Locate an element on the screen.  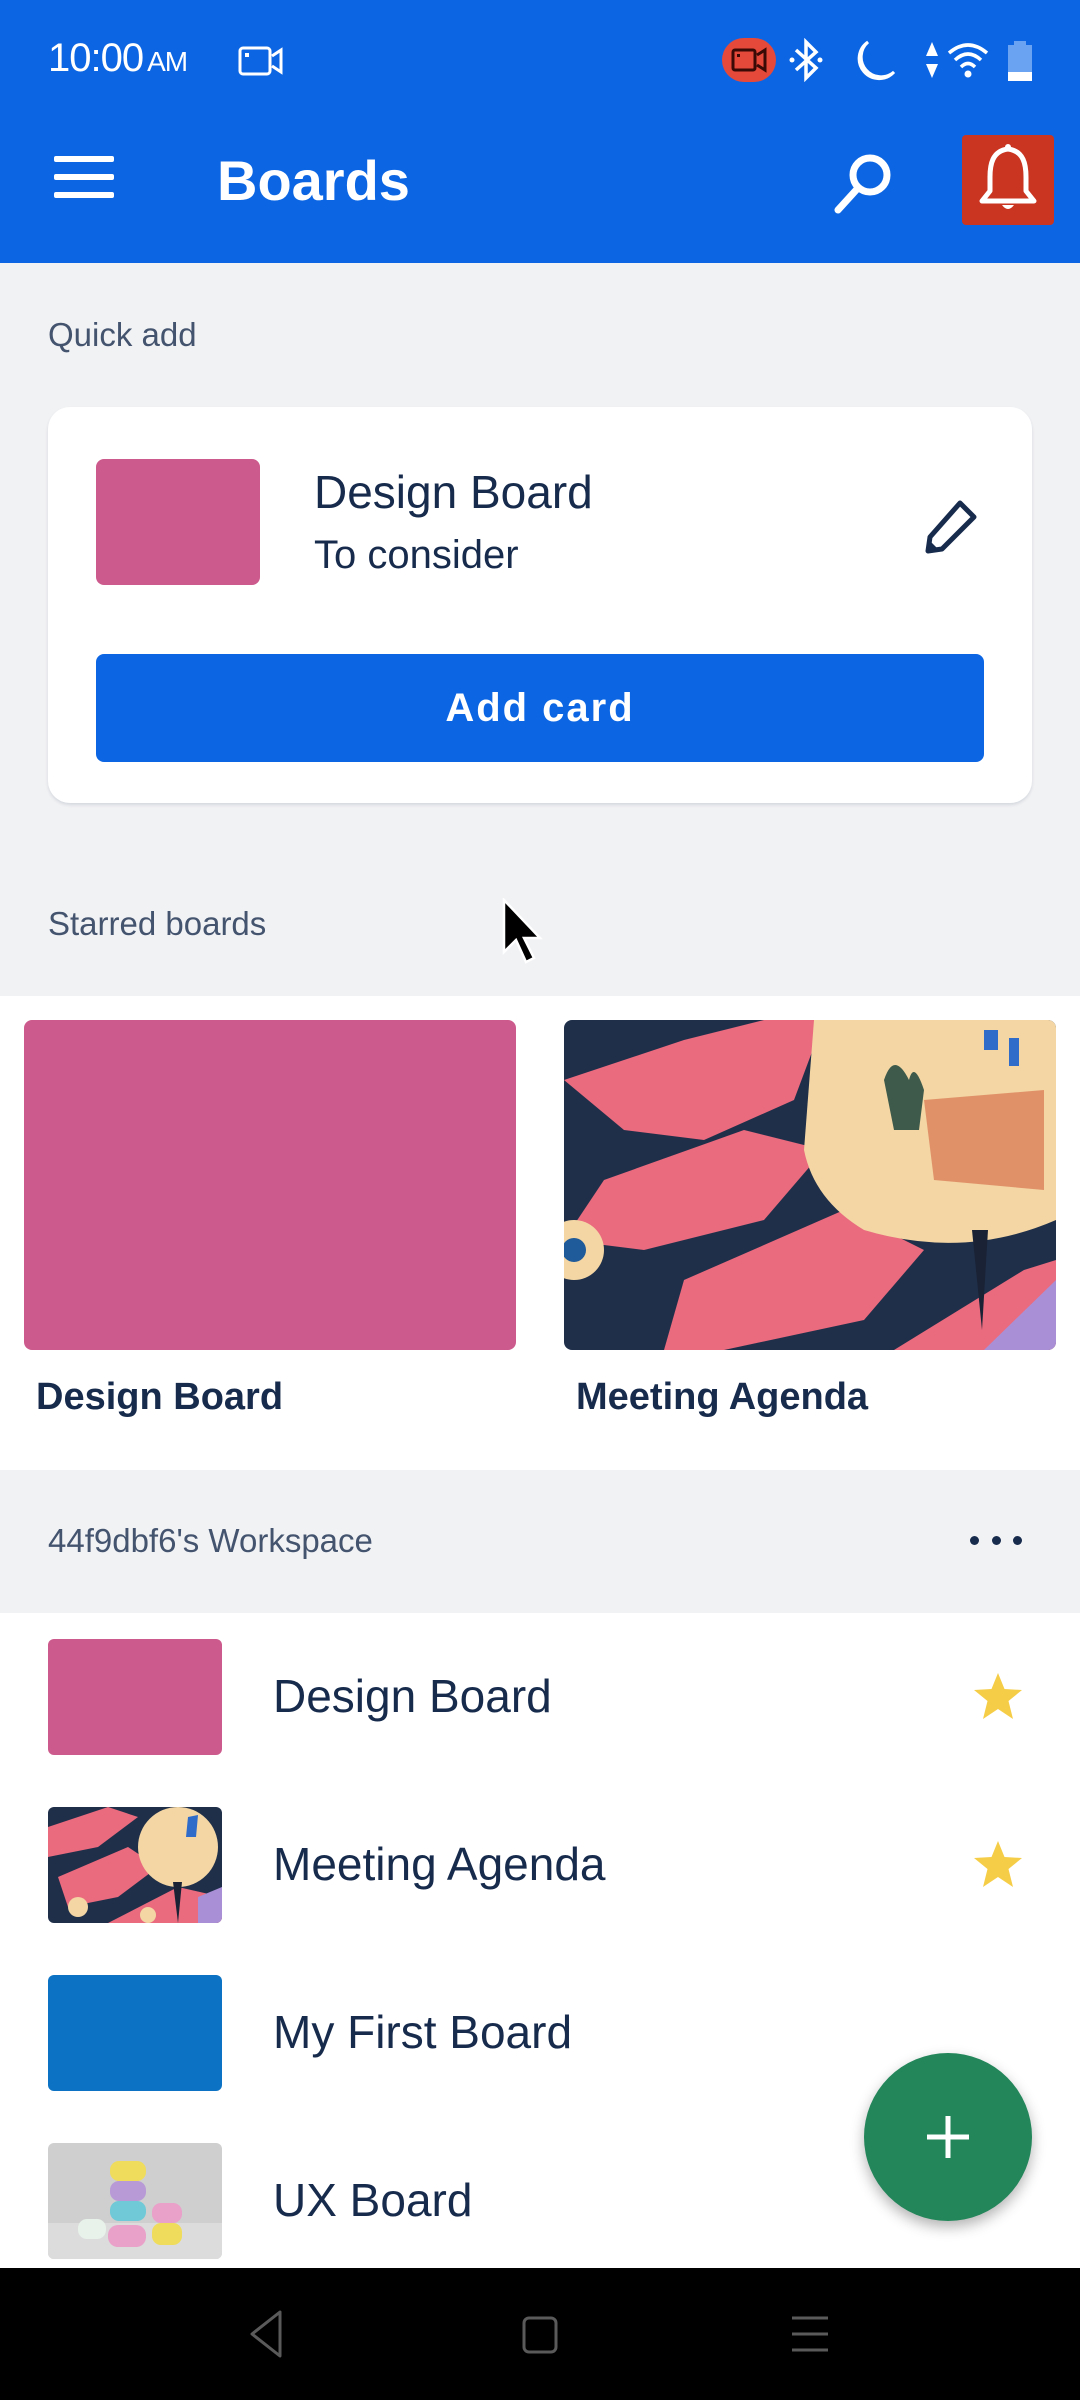
board-row-meeting-agenda: Meeting Agenda is located at coordinates (540, 1865).